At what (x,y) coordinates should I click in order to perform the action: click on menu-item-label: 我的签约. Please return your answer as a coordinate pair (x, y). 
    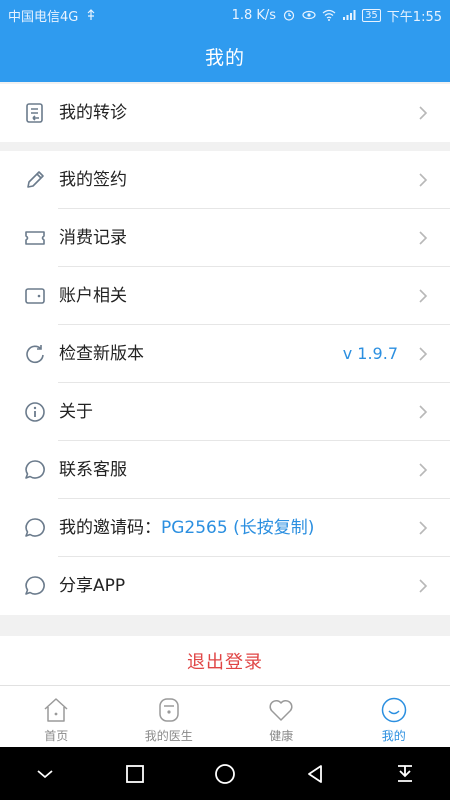
    Looking at the image, I should click on (93, 180).